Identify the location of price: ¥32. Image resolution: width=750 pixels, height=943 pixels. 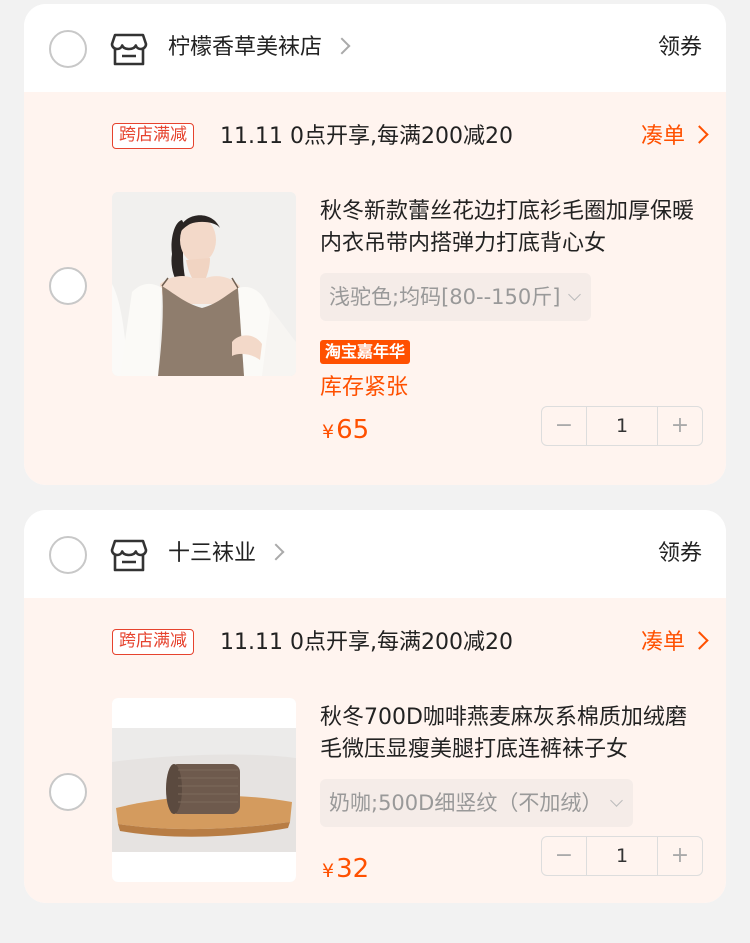
(345, 870).